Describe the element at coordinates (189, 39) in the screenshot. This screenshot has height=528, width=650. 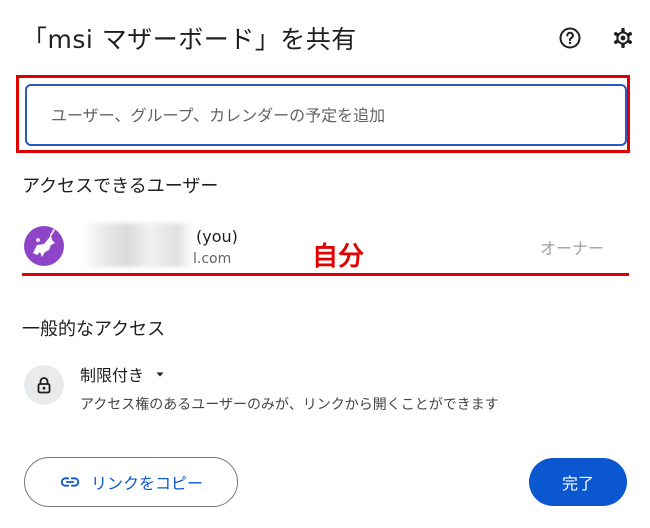
I see `dialog-title: 「msi マザーボード」を共有` at that location.